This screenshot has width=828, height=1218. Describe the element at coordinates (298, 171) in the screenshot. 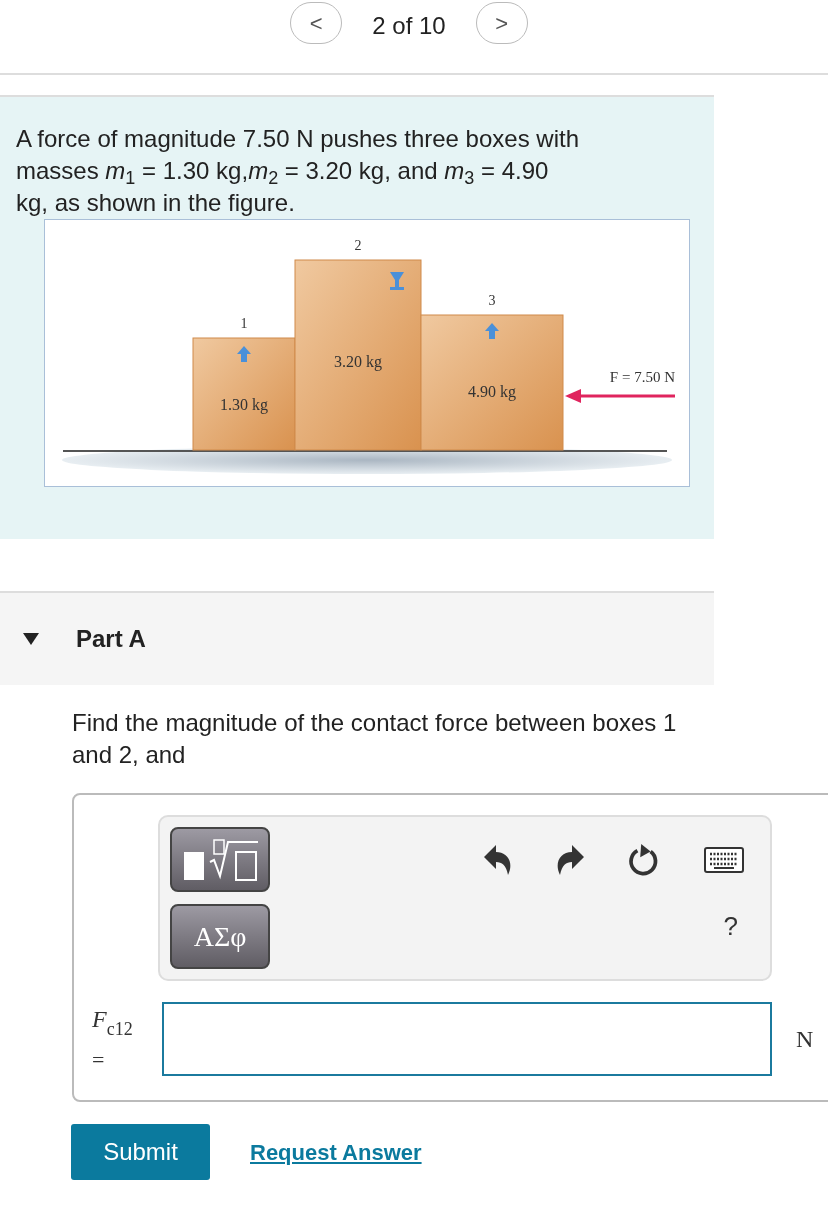

I see `problem-text: A force of magnitude 7.50 N pushes three boxes with masses m$_{1}$ = 1.30 kg,m$_{2}$ = 3.20 kg, and m$_{3}$ = 4.90 kg, as shown in the figure.` at that location.